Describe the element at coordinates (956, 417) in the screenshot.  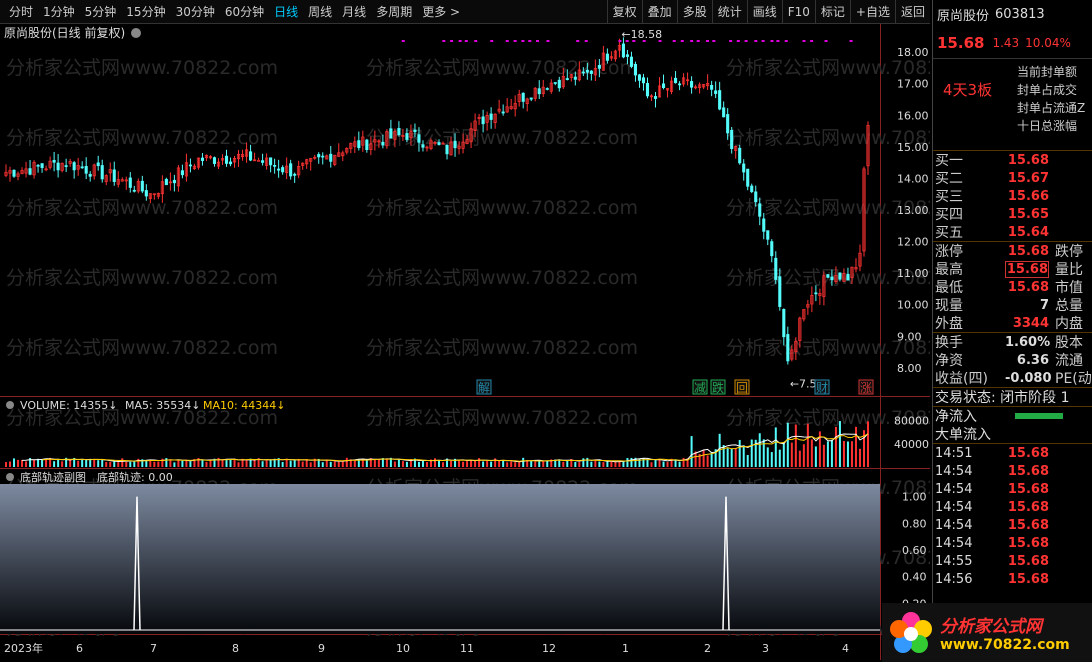
I see `flow-label: 净流入` at that location.